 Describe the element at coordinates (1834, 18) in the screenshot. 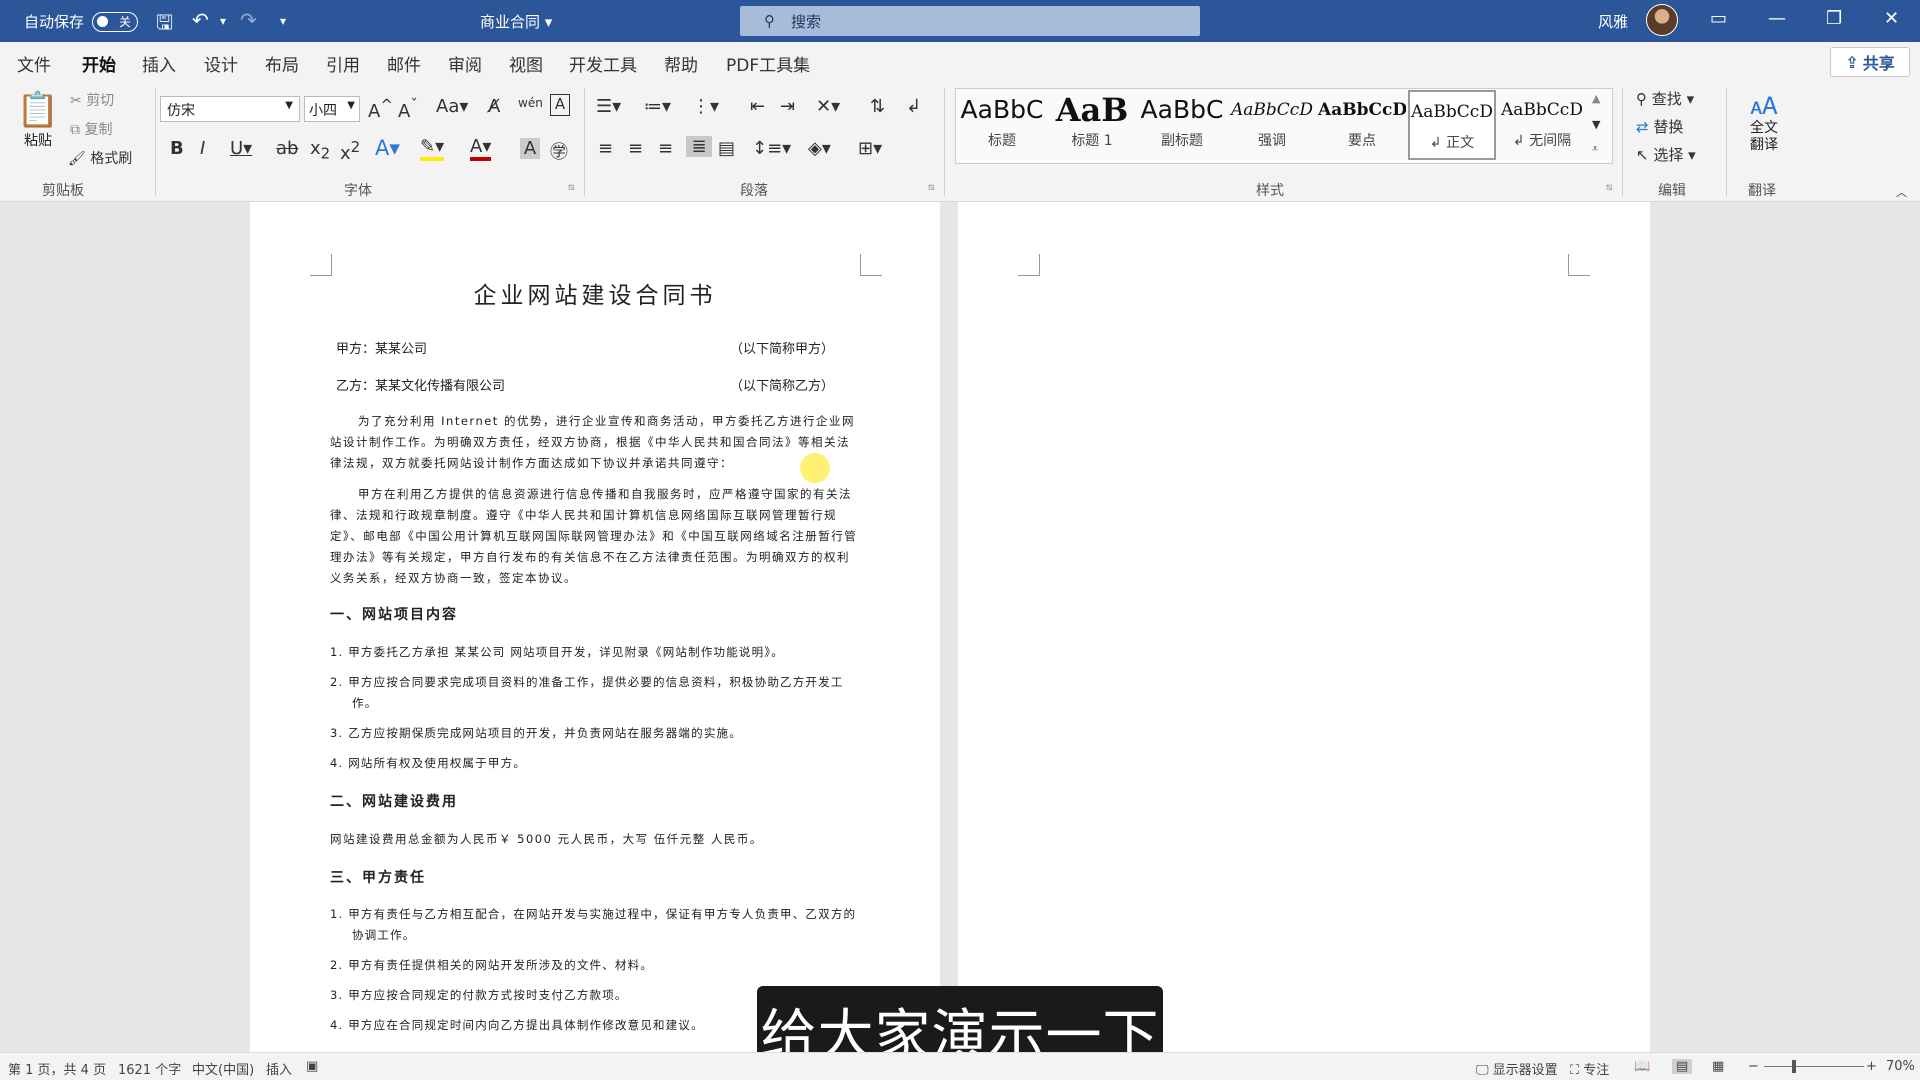

I see `restore-icon: ❐` at that location.